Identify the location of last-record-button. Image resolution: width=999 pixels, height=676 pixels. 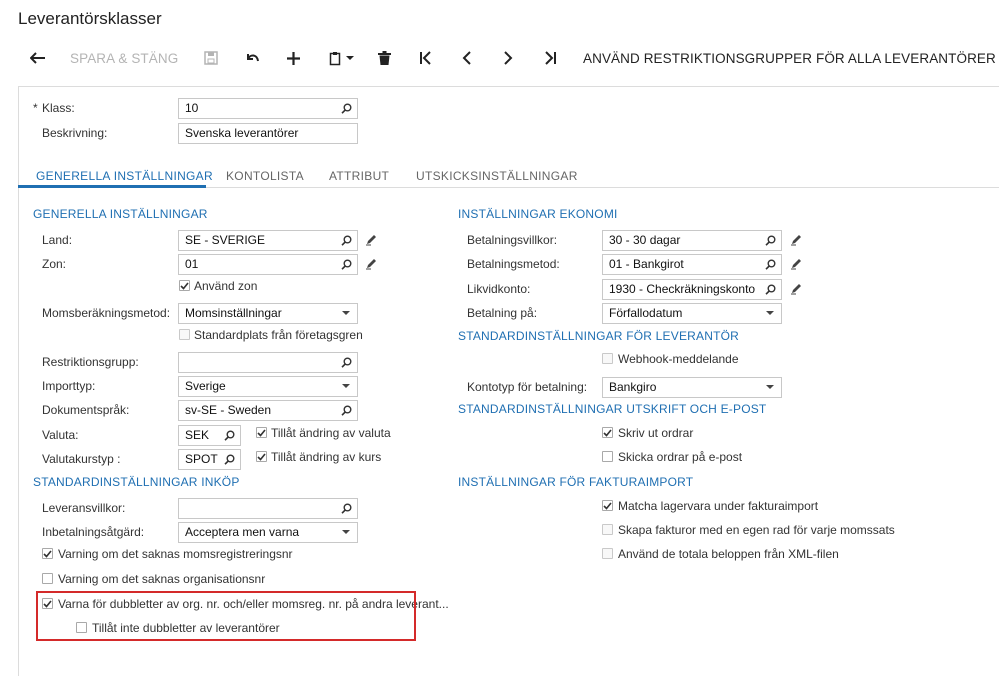
(550, 58).